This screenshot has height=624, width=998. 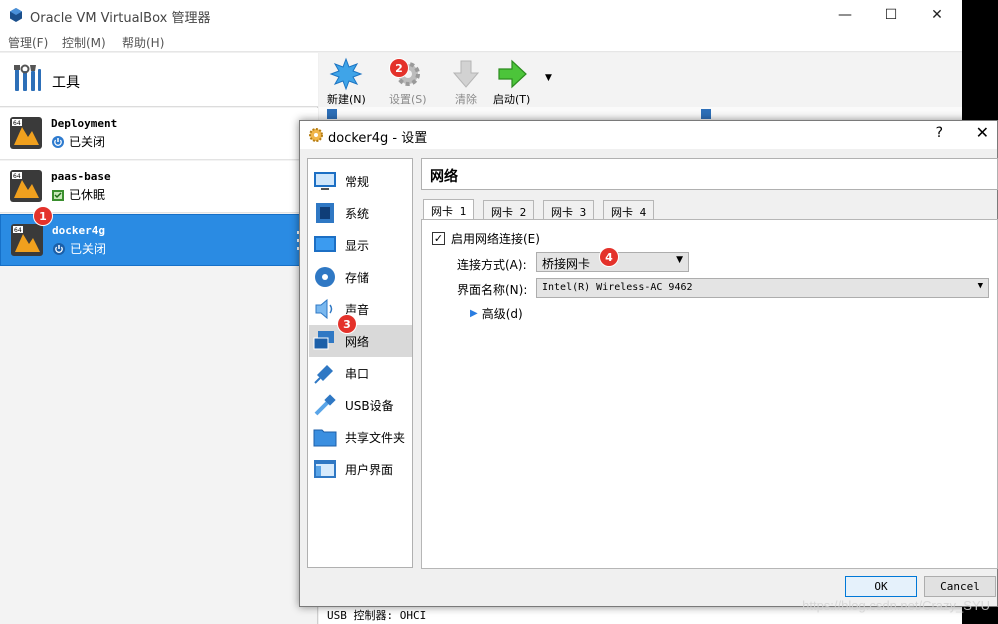 I want to click on new-star-icon, so click(x=346, y=74).